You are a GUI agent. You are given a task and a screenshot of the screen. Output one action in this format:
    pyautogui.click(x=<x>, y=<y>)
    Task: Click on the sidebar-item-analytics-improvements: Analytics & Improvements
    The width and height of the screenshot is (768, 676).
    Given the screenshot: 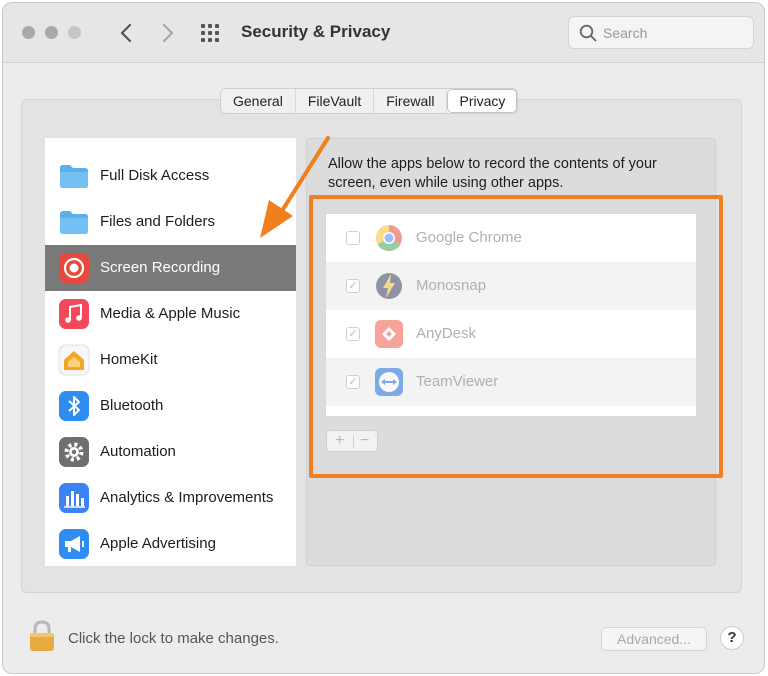 What is the action you would take?
    pyautogui.click(x=170, y=498)
    